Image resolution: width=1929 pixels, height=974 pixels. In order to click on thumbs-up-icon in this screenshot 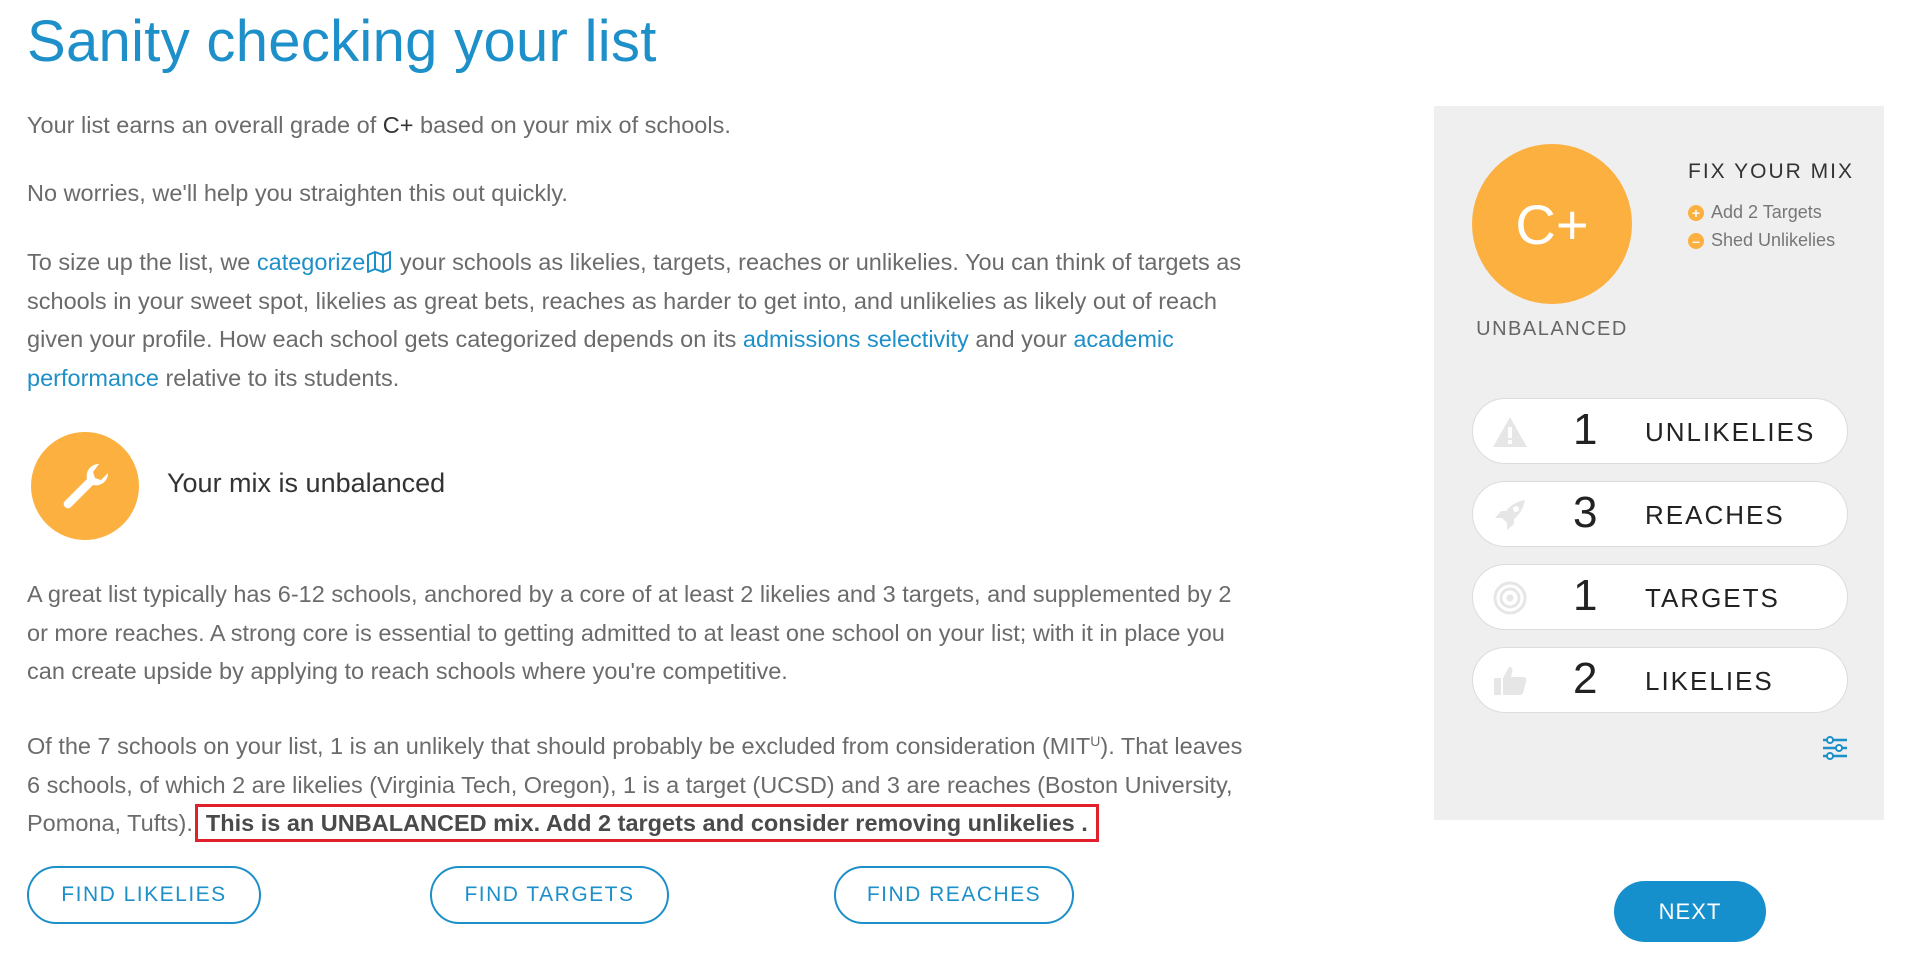, I will do `click(1510, 681)`.